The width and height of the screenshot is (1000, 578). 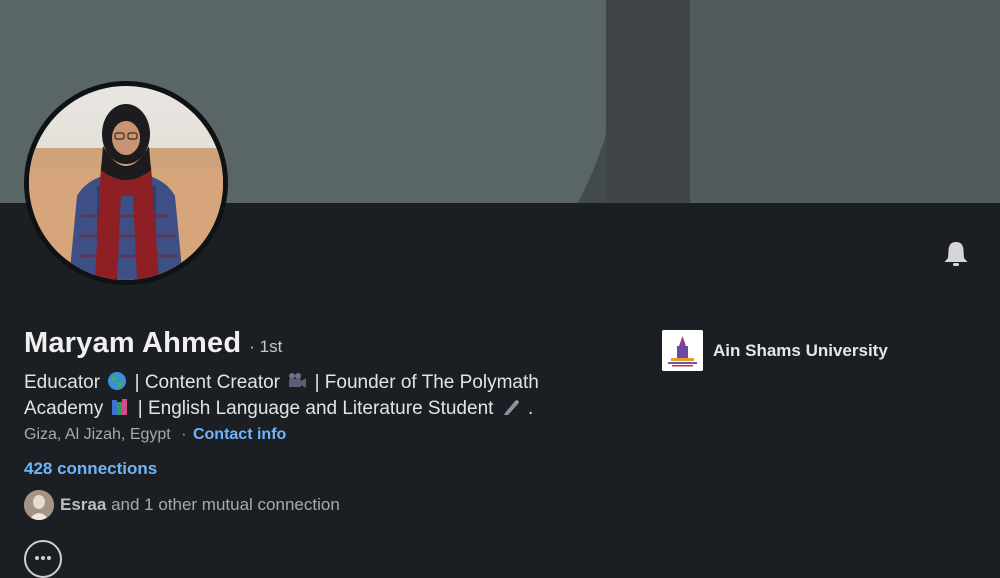 What do you see at coordinates (120, 407) in the screenshot?
I see `books-emoji` at bounding box center [120, 407].